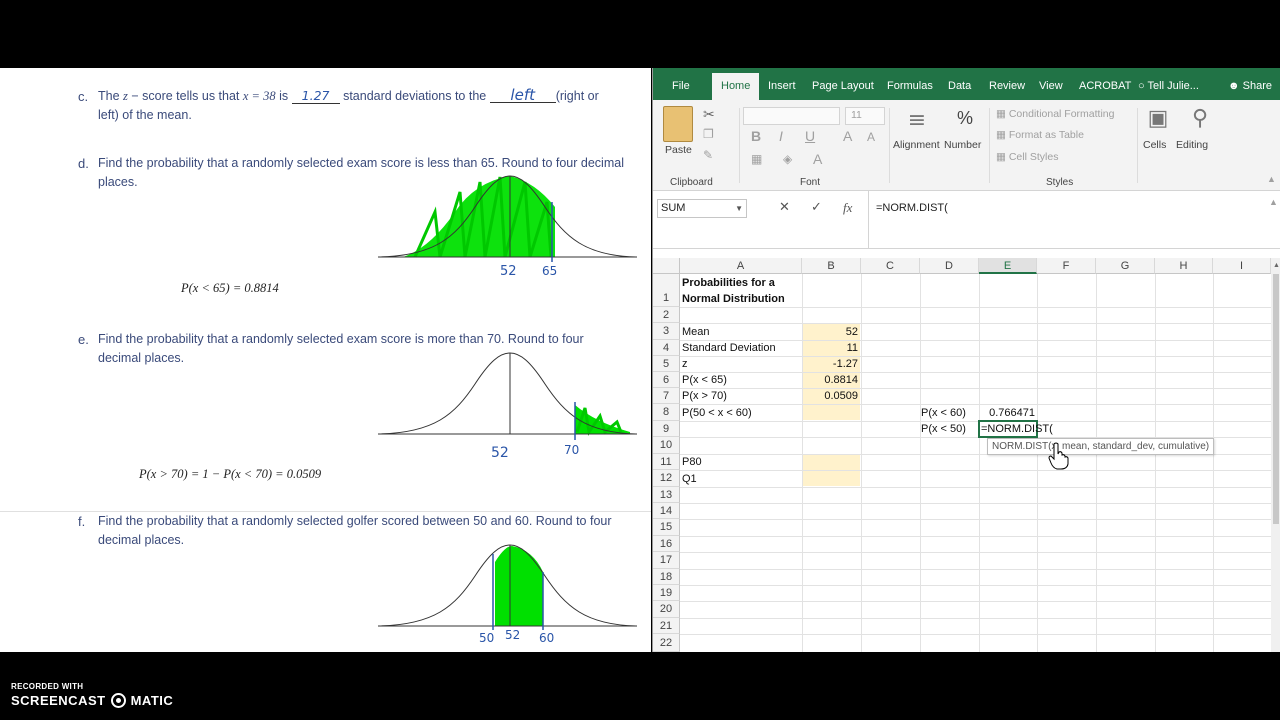 Image resolution: width=1280 pixels, height=720 pixels. What do you see at coordinates (315, 96) in the screenshot?
I see `handwritten-z-value: 1.27` at bounding box center [315, 96].